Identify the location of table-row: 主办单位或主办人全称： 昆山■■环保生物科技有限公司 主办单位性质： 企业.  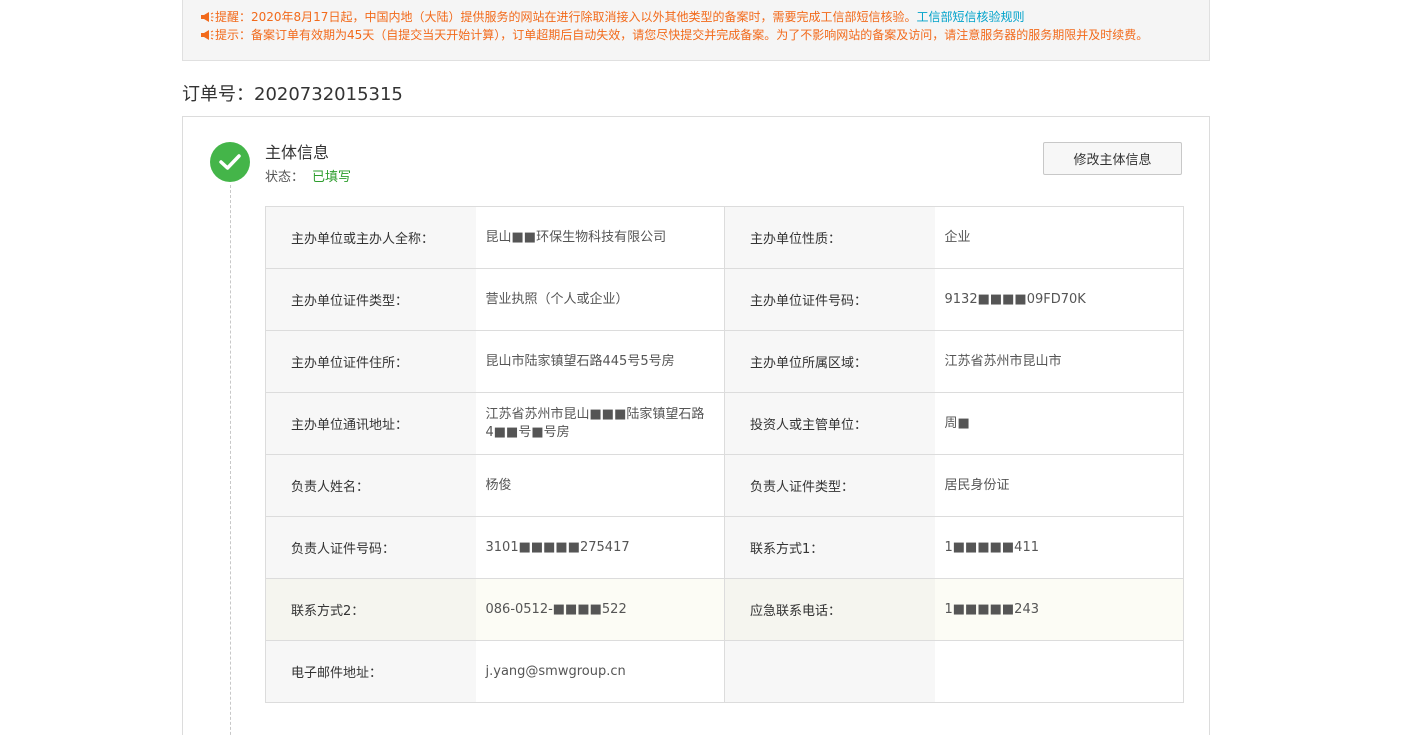
(724, 237).